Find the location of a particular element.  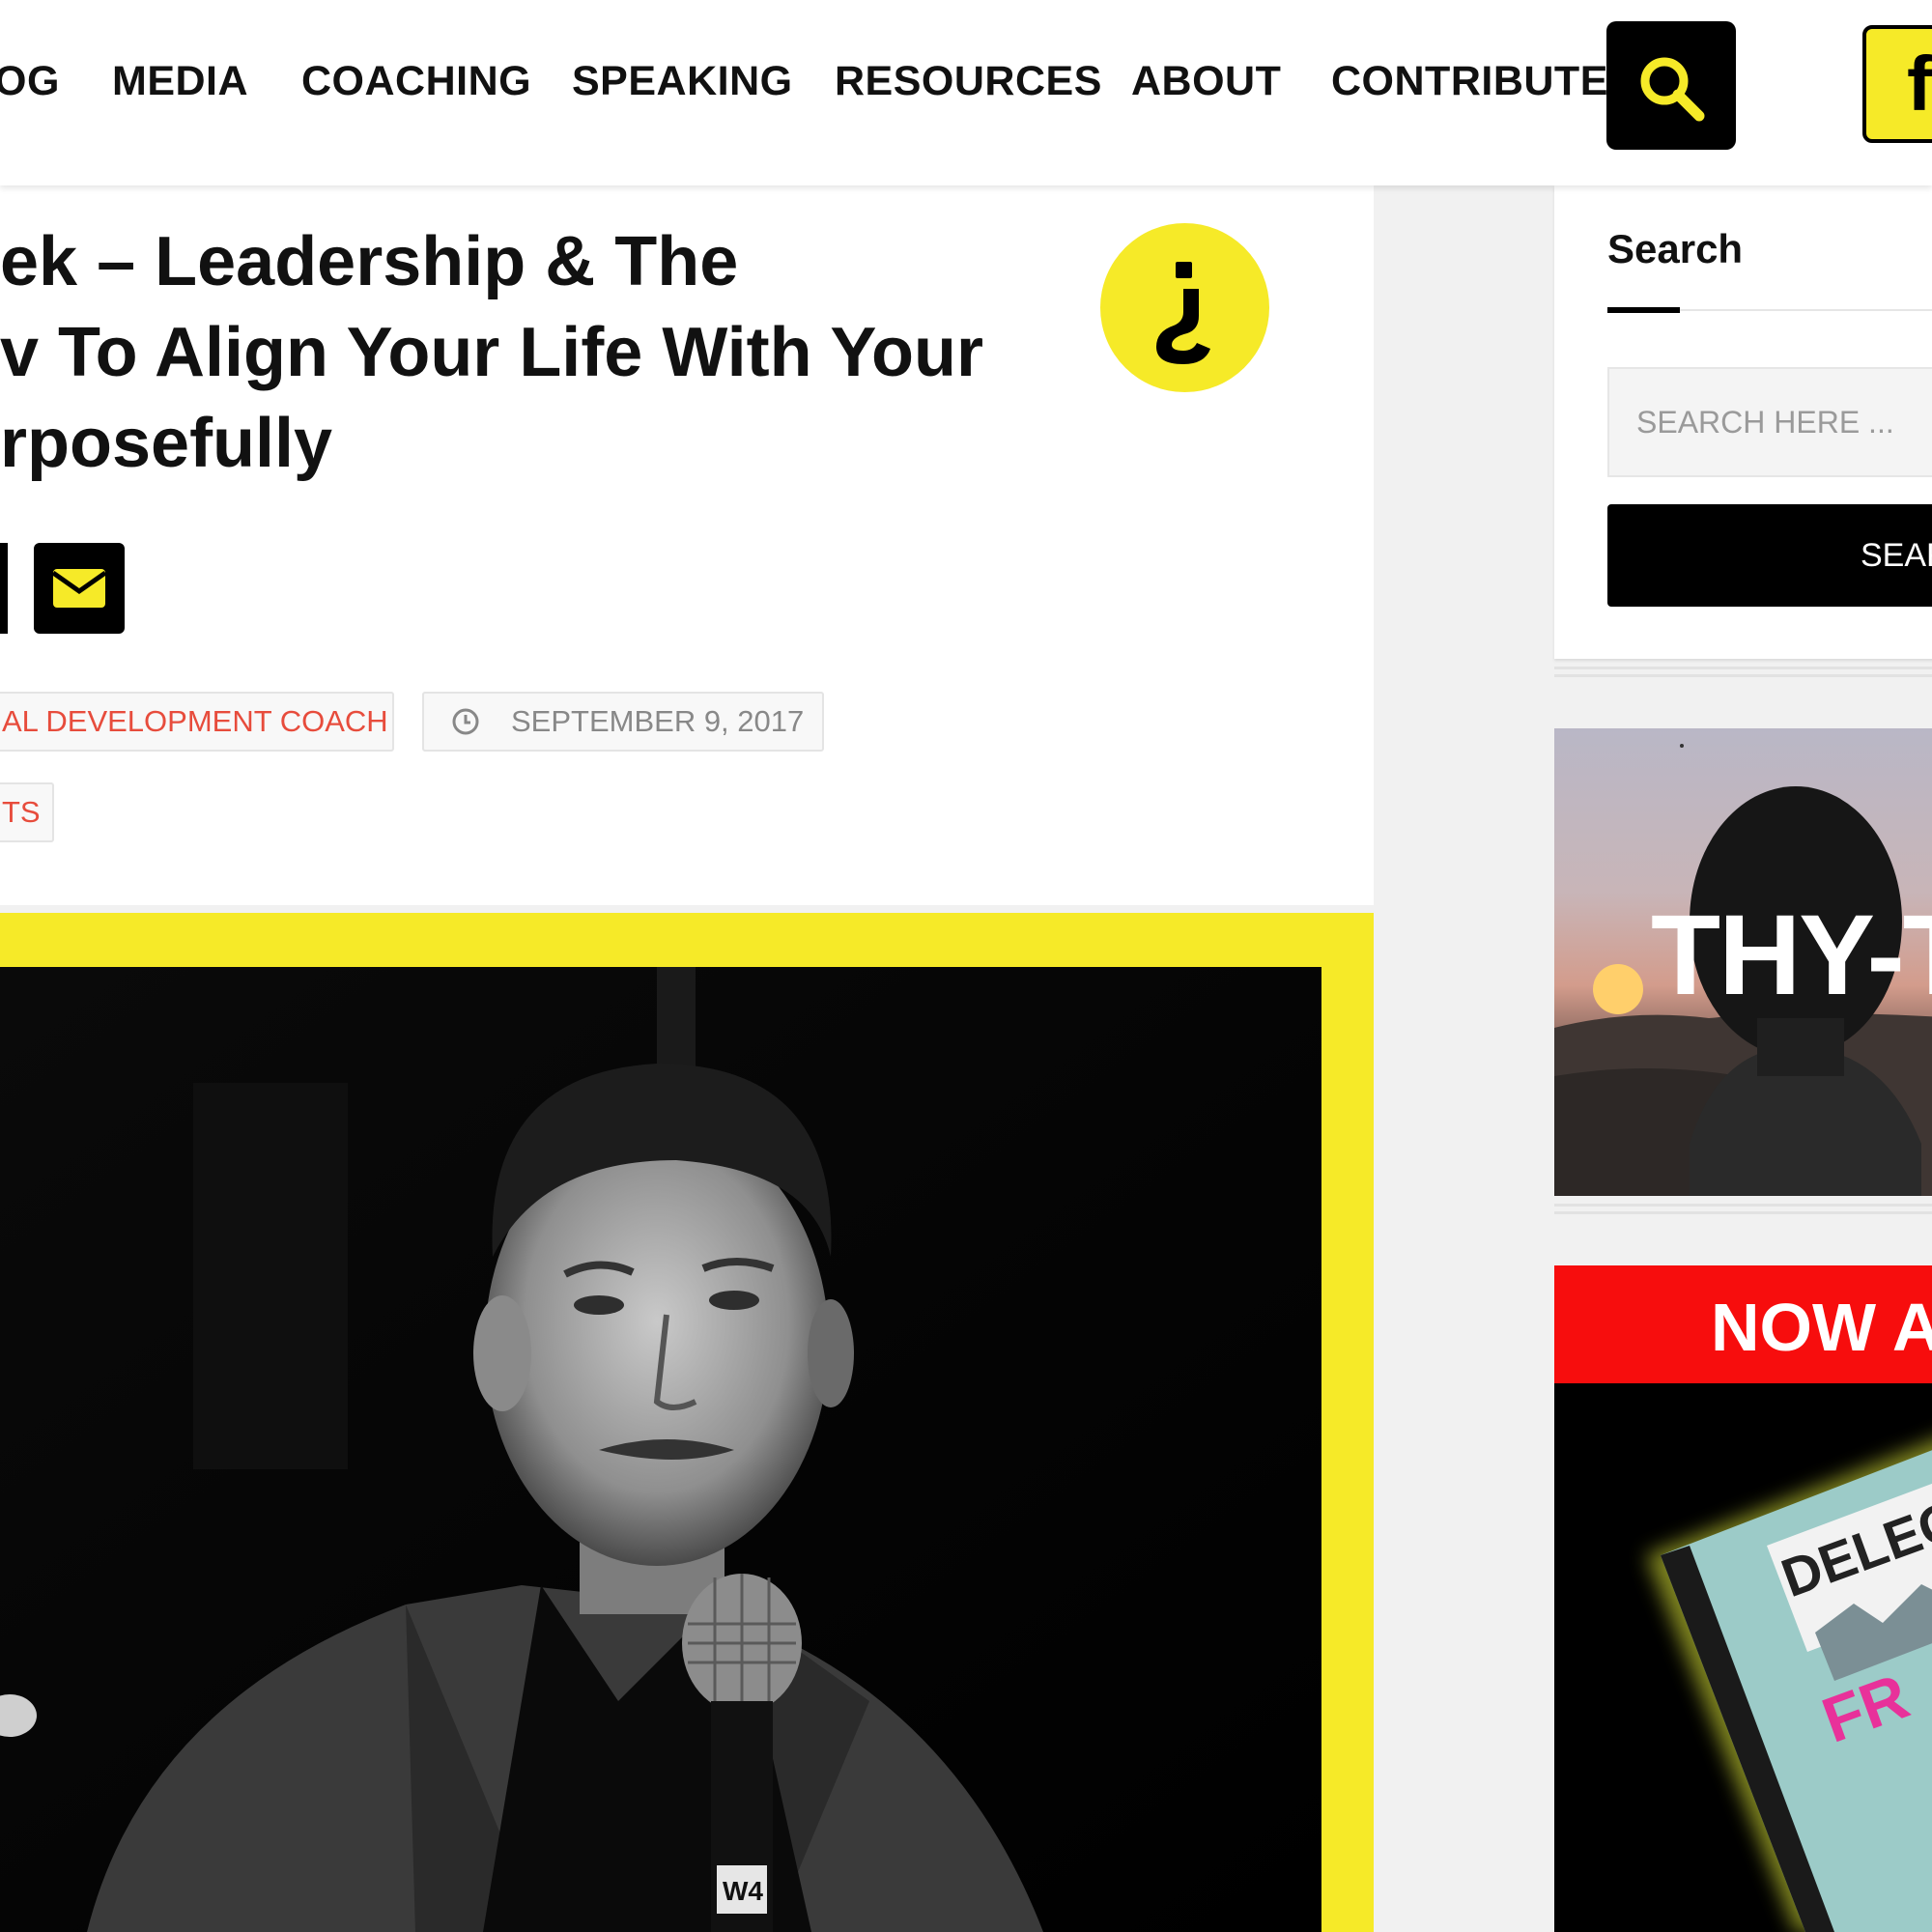

tags-tag: TS is located at coordinates (27, 812).